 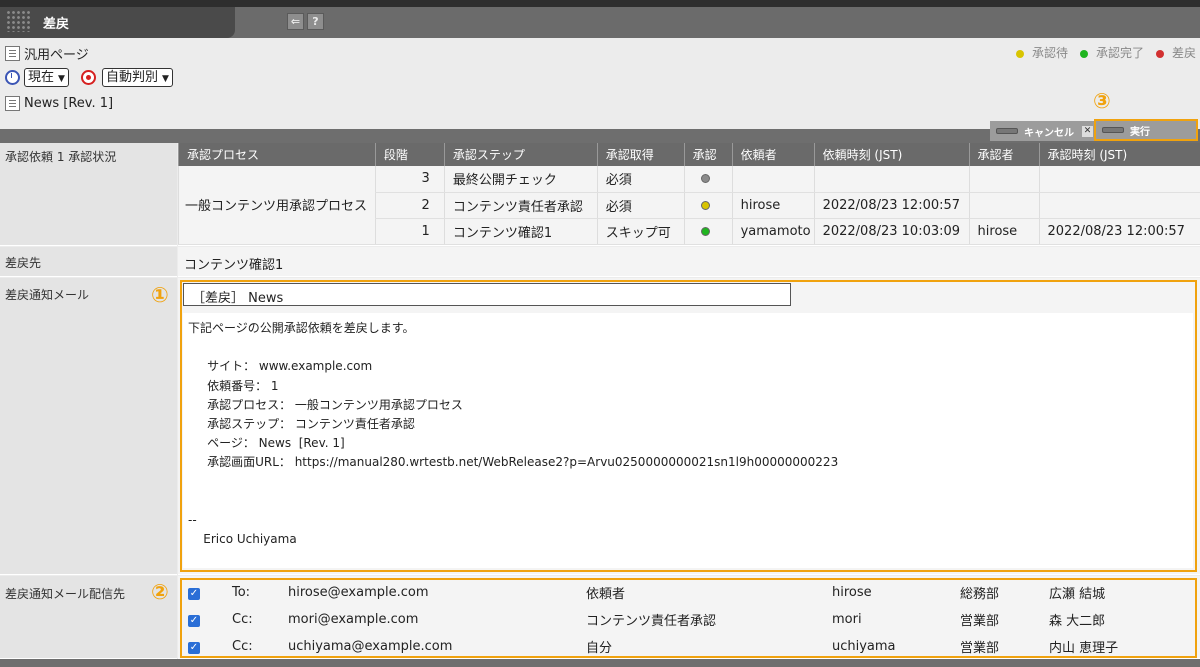 I want to click on help-button: ?, so click(x=315, y=21).